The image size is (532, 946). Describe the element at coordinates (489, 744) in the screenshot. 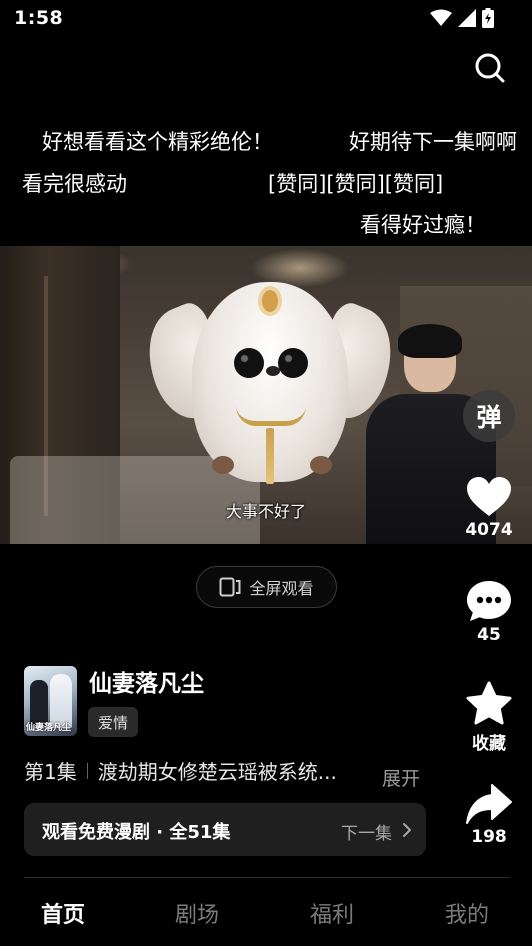

I see `favorite-label: 收藏` at that location.